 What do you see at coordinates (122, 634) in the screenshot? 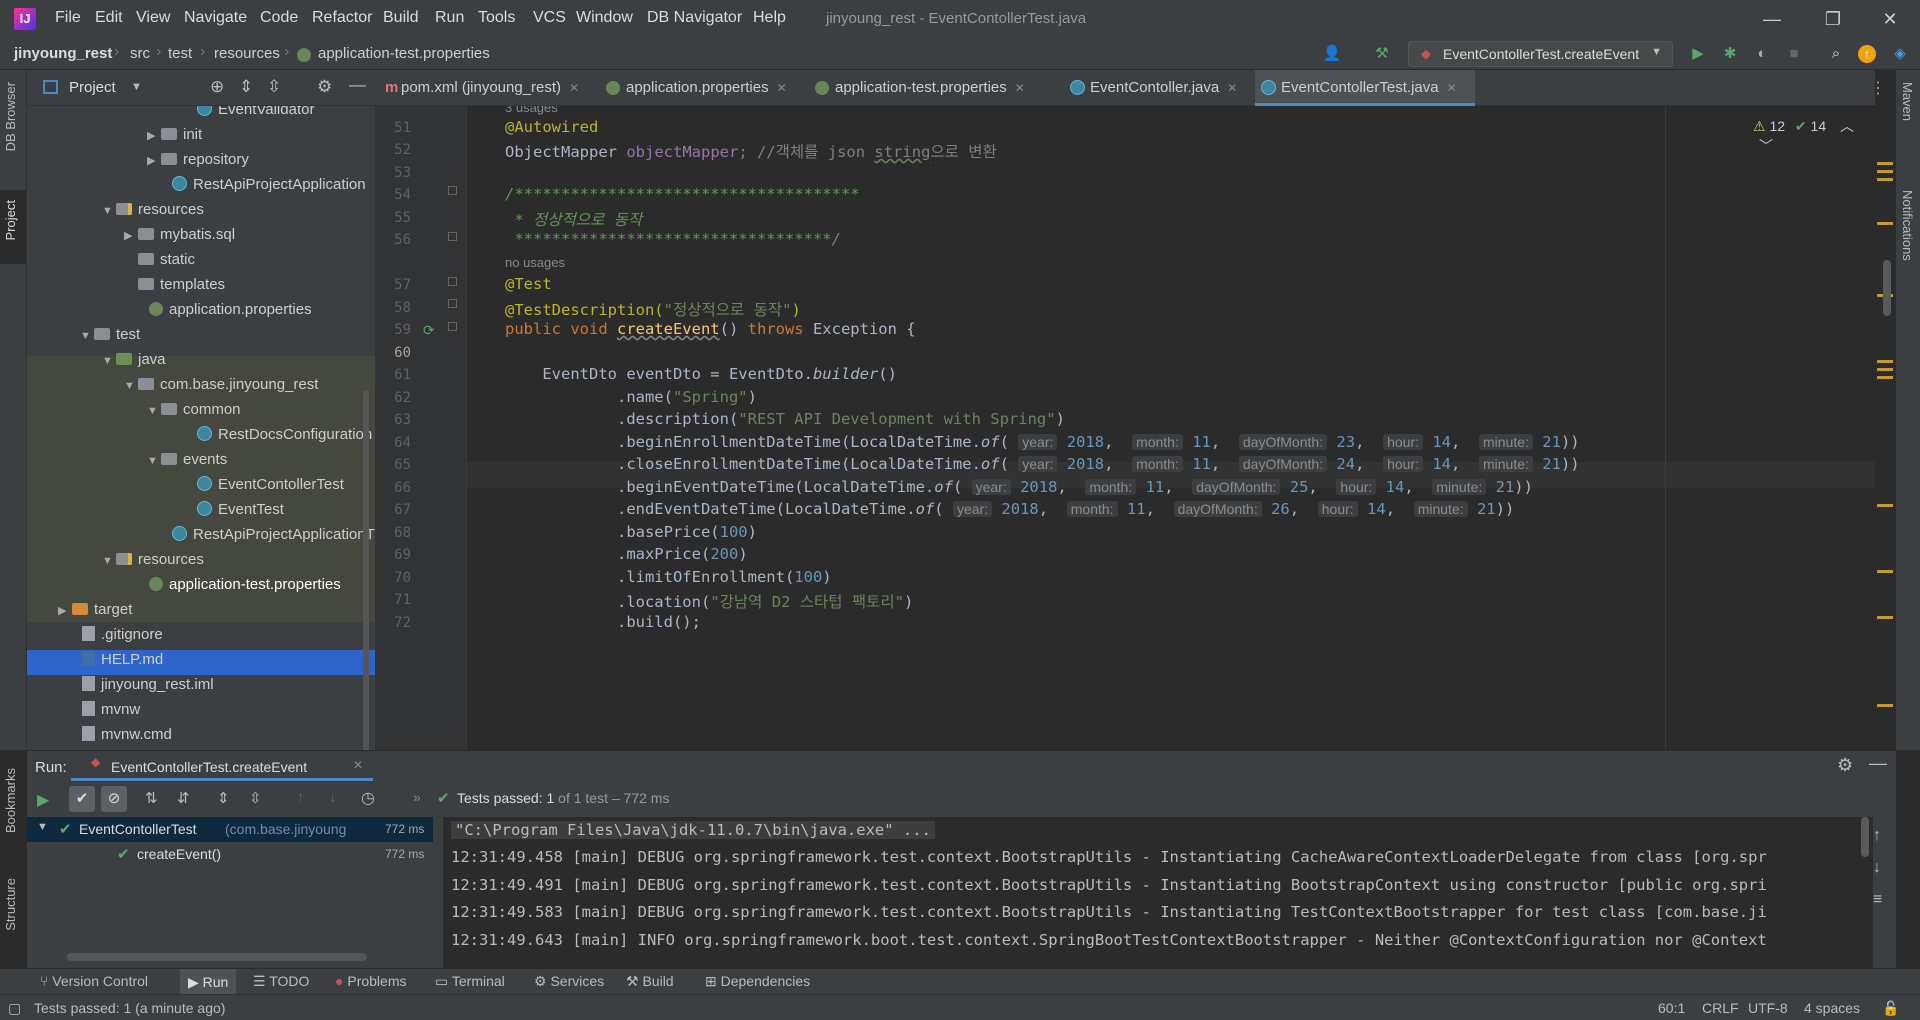
I see `tree-item: .gitignore` at bounding box center [122, 634].